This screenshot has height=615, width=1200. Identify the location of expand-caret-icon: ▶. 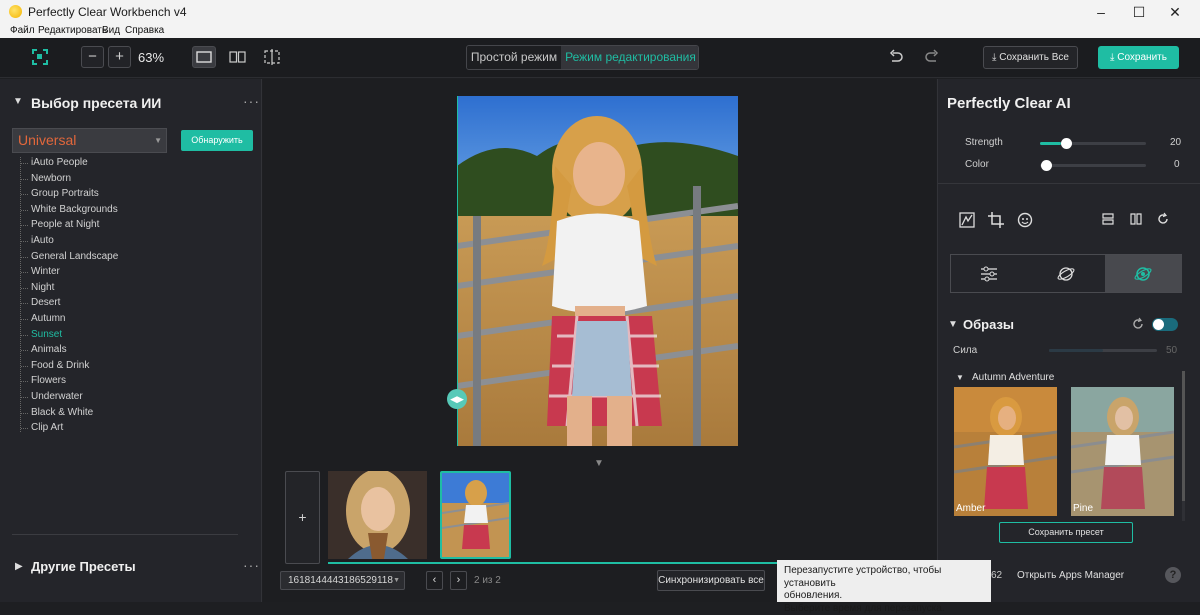
(19, 566).